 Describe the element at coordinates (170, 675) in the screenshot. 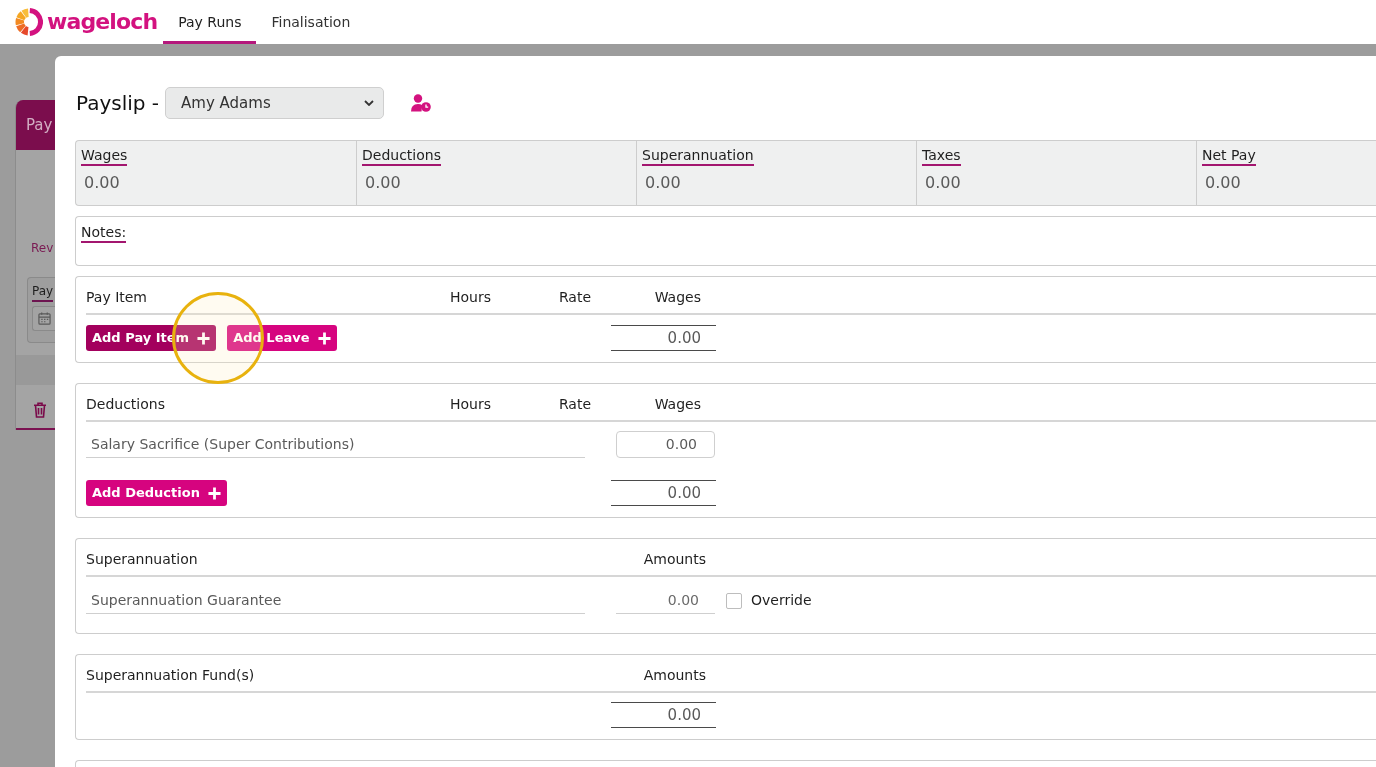

I see `column-header: Superannuation Fund(s)` at that location.